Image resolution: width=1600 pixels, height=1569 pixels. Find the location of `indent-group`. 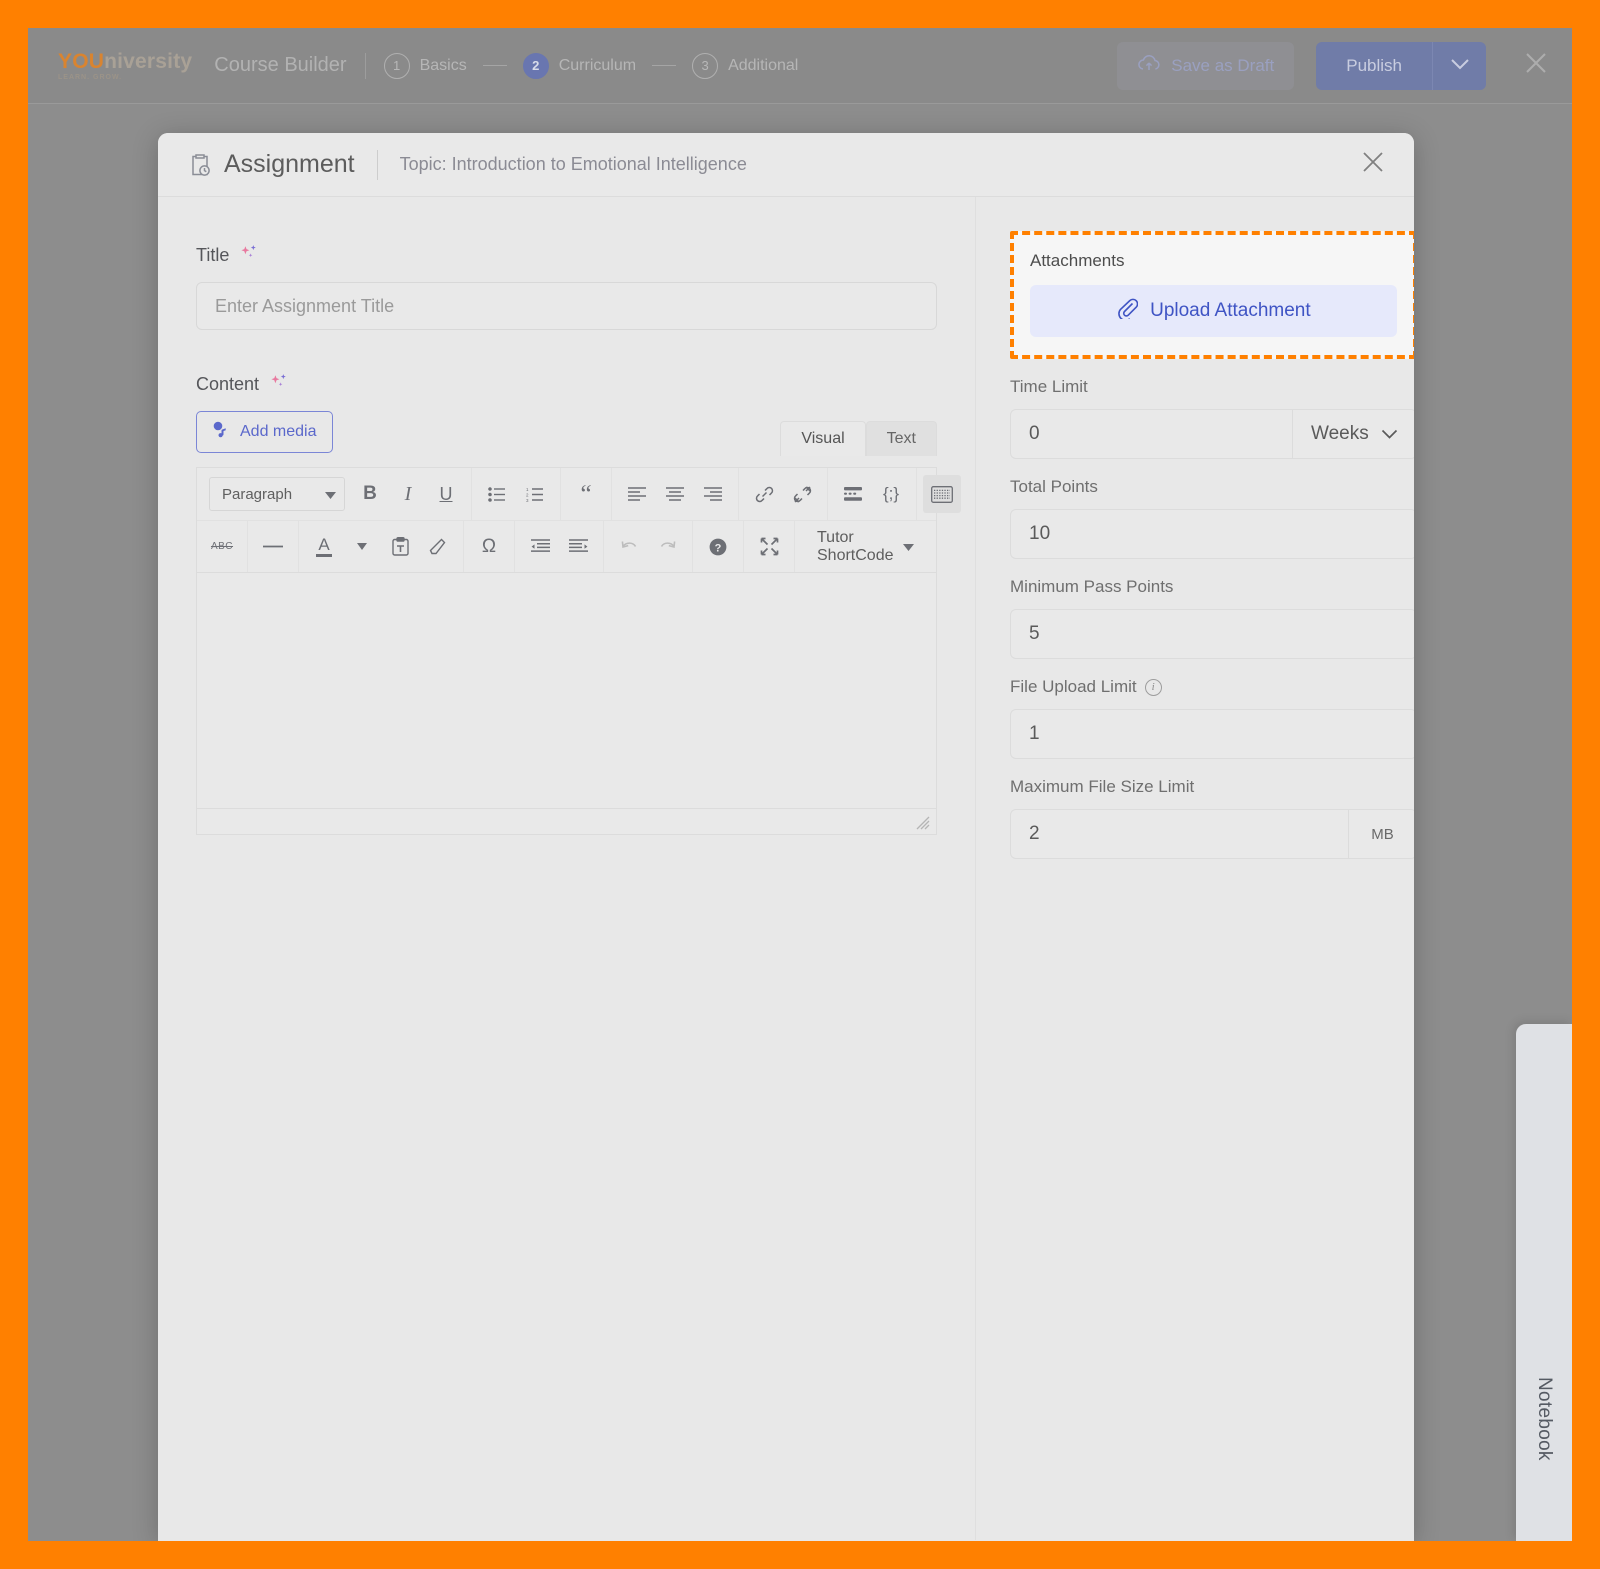

indent-group is located at coordinates (559, 546).